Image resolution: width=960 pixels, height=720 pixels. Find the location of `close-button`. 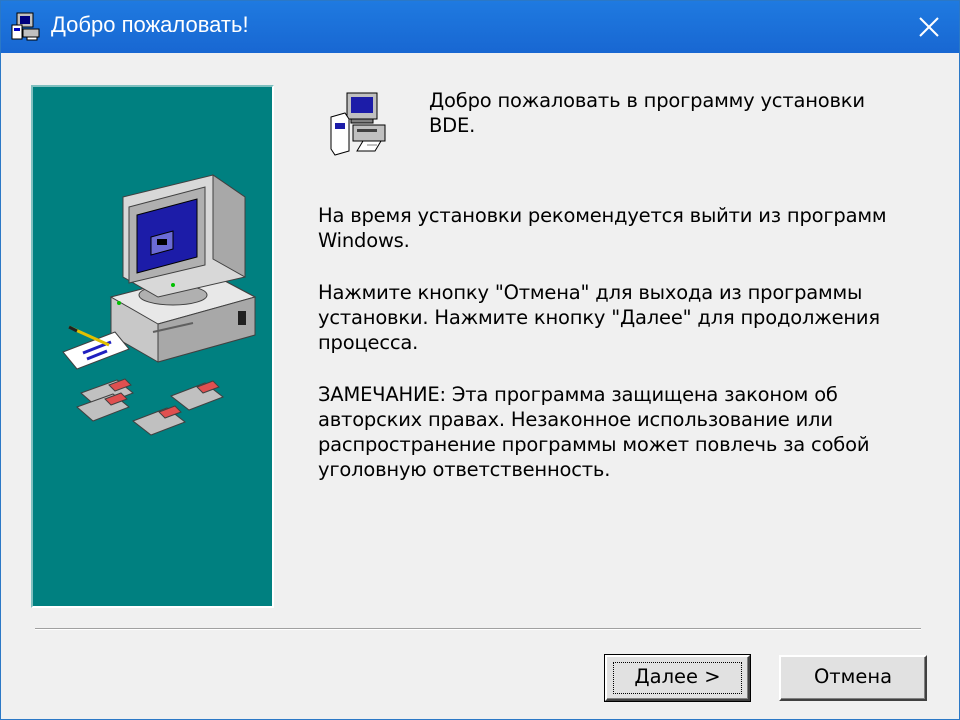

close-button is located at coordinates (929, 27).